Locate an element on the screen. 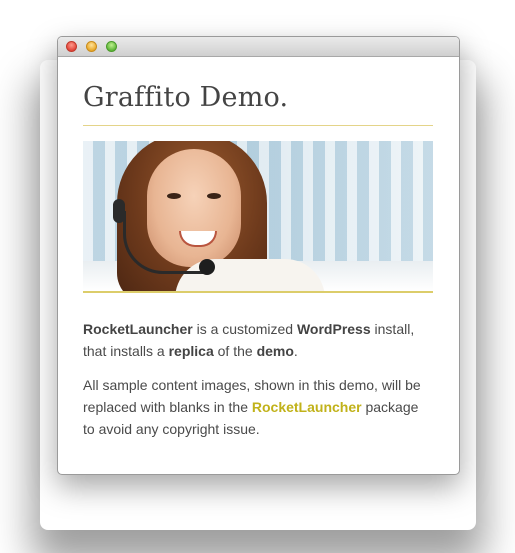 The image size is (515, 553). intro-text-1: is a customized is located at coordinates (244, 329).